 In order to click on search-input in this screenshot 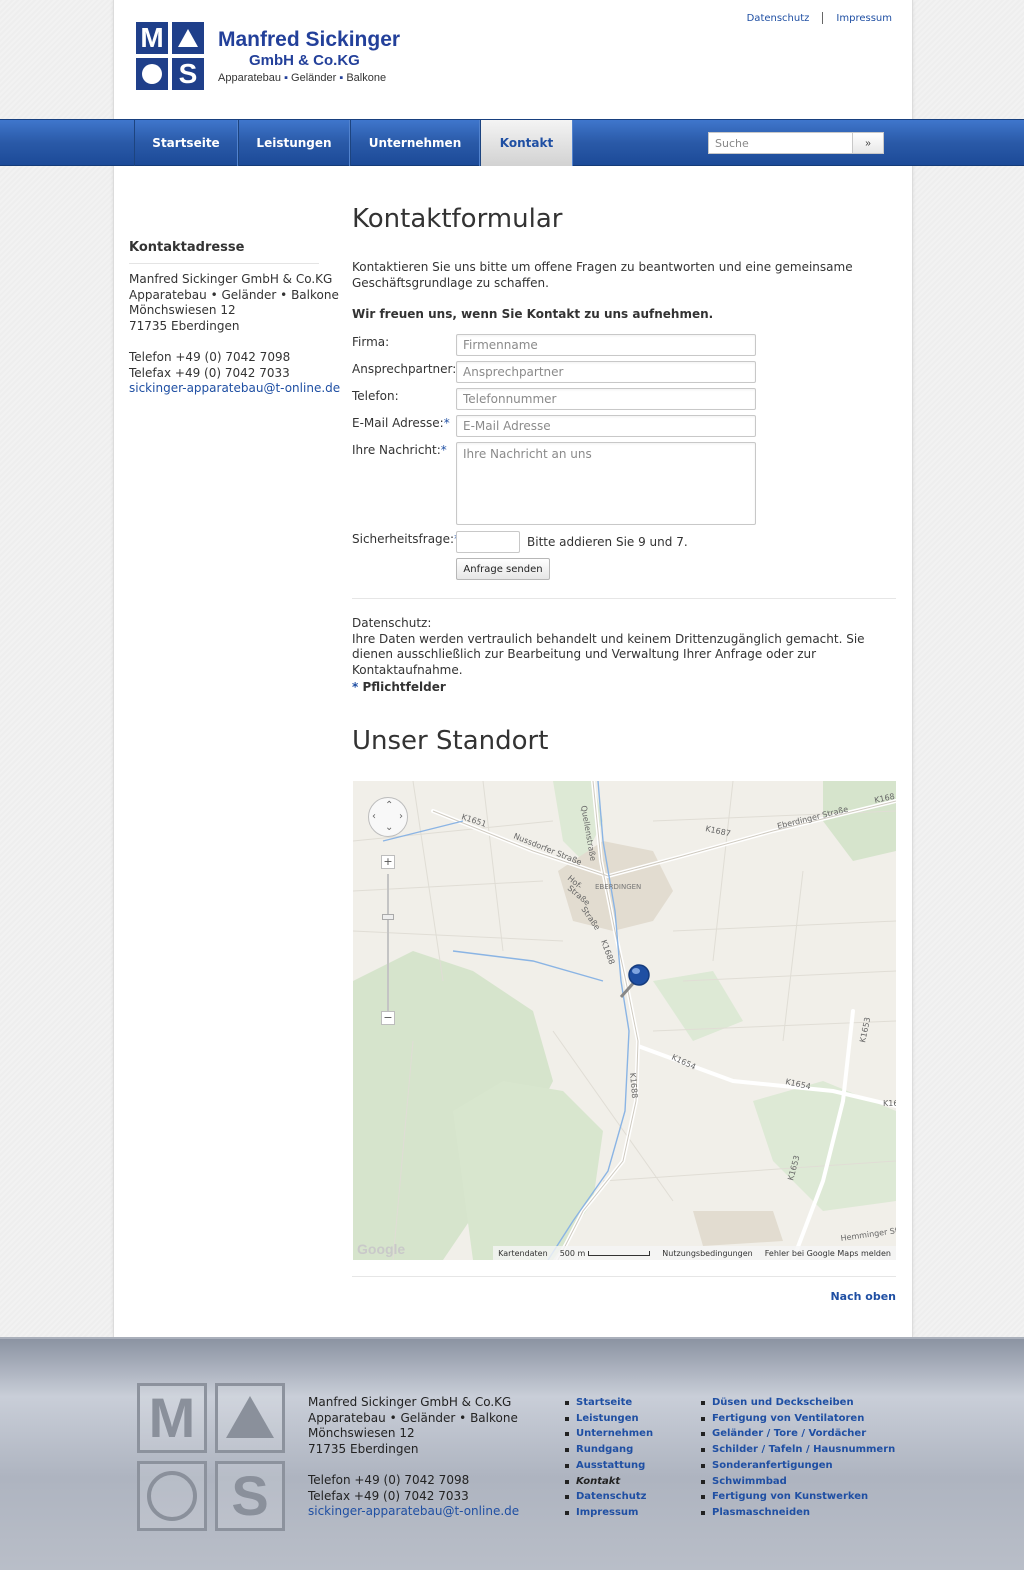, I will do `click(780, 143)`.